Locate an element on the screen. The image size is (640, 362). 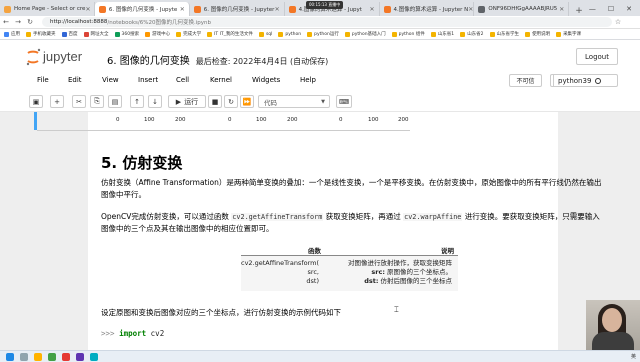
inline-code: cv2.warpAffine is located at coordinates (433, 217).